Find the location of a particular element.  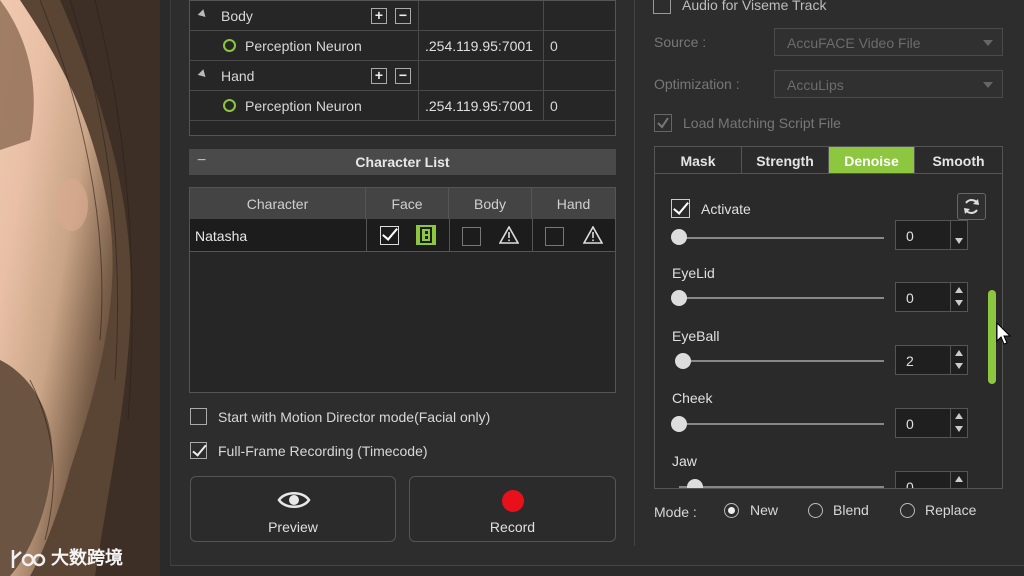

source-select: AccuFACE Video File is located at coordinates (888, 42).